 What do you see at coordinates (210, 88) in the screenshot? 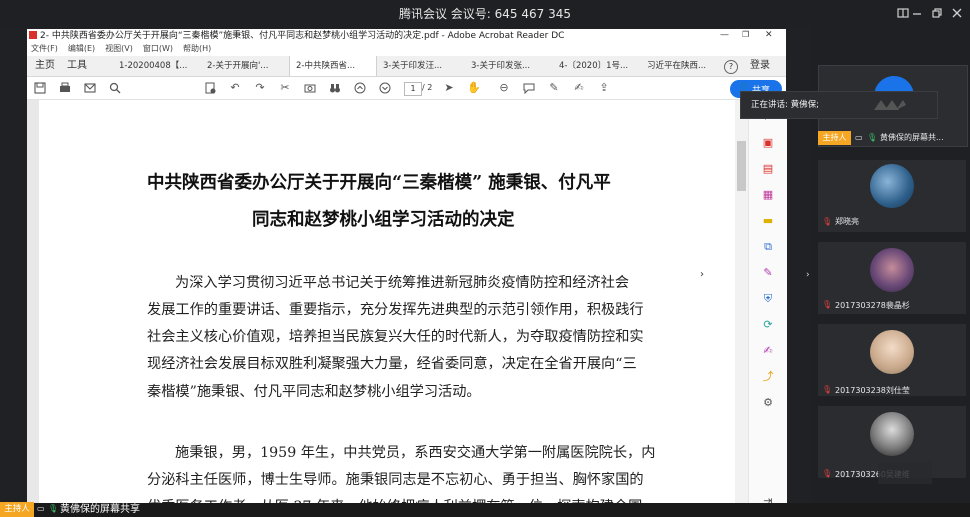
I see `create-pdf-icon` at bounding box center [210, 88].